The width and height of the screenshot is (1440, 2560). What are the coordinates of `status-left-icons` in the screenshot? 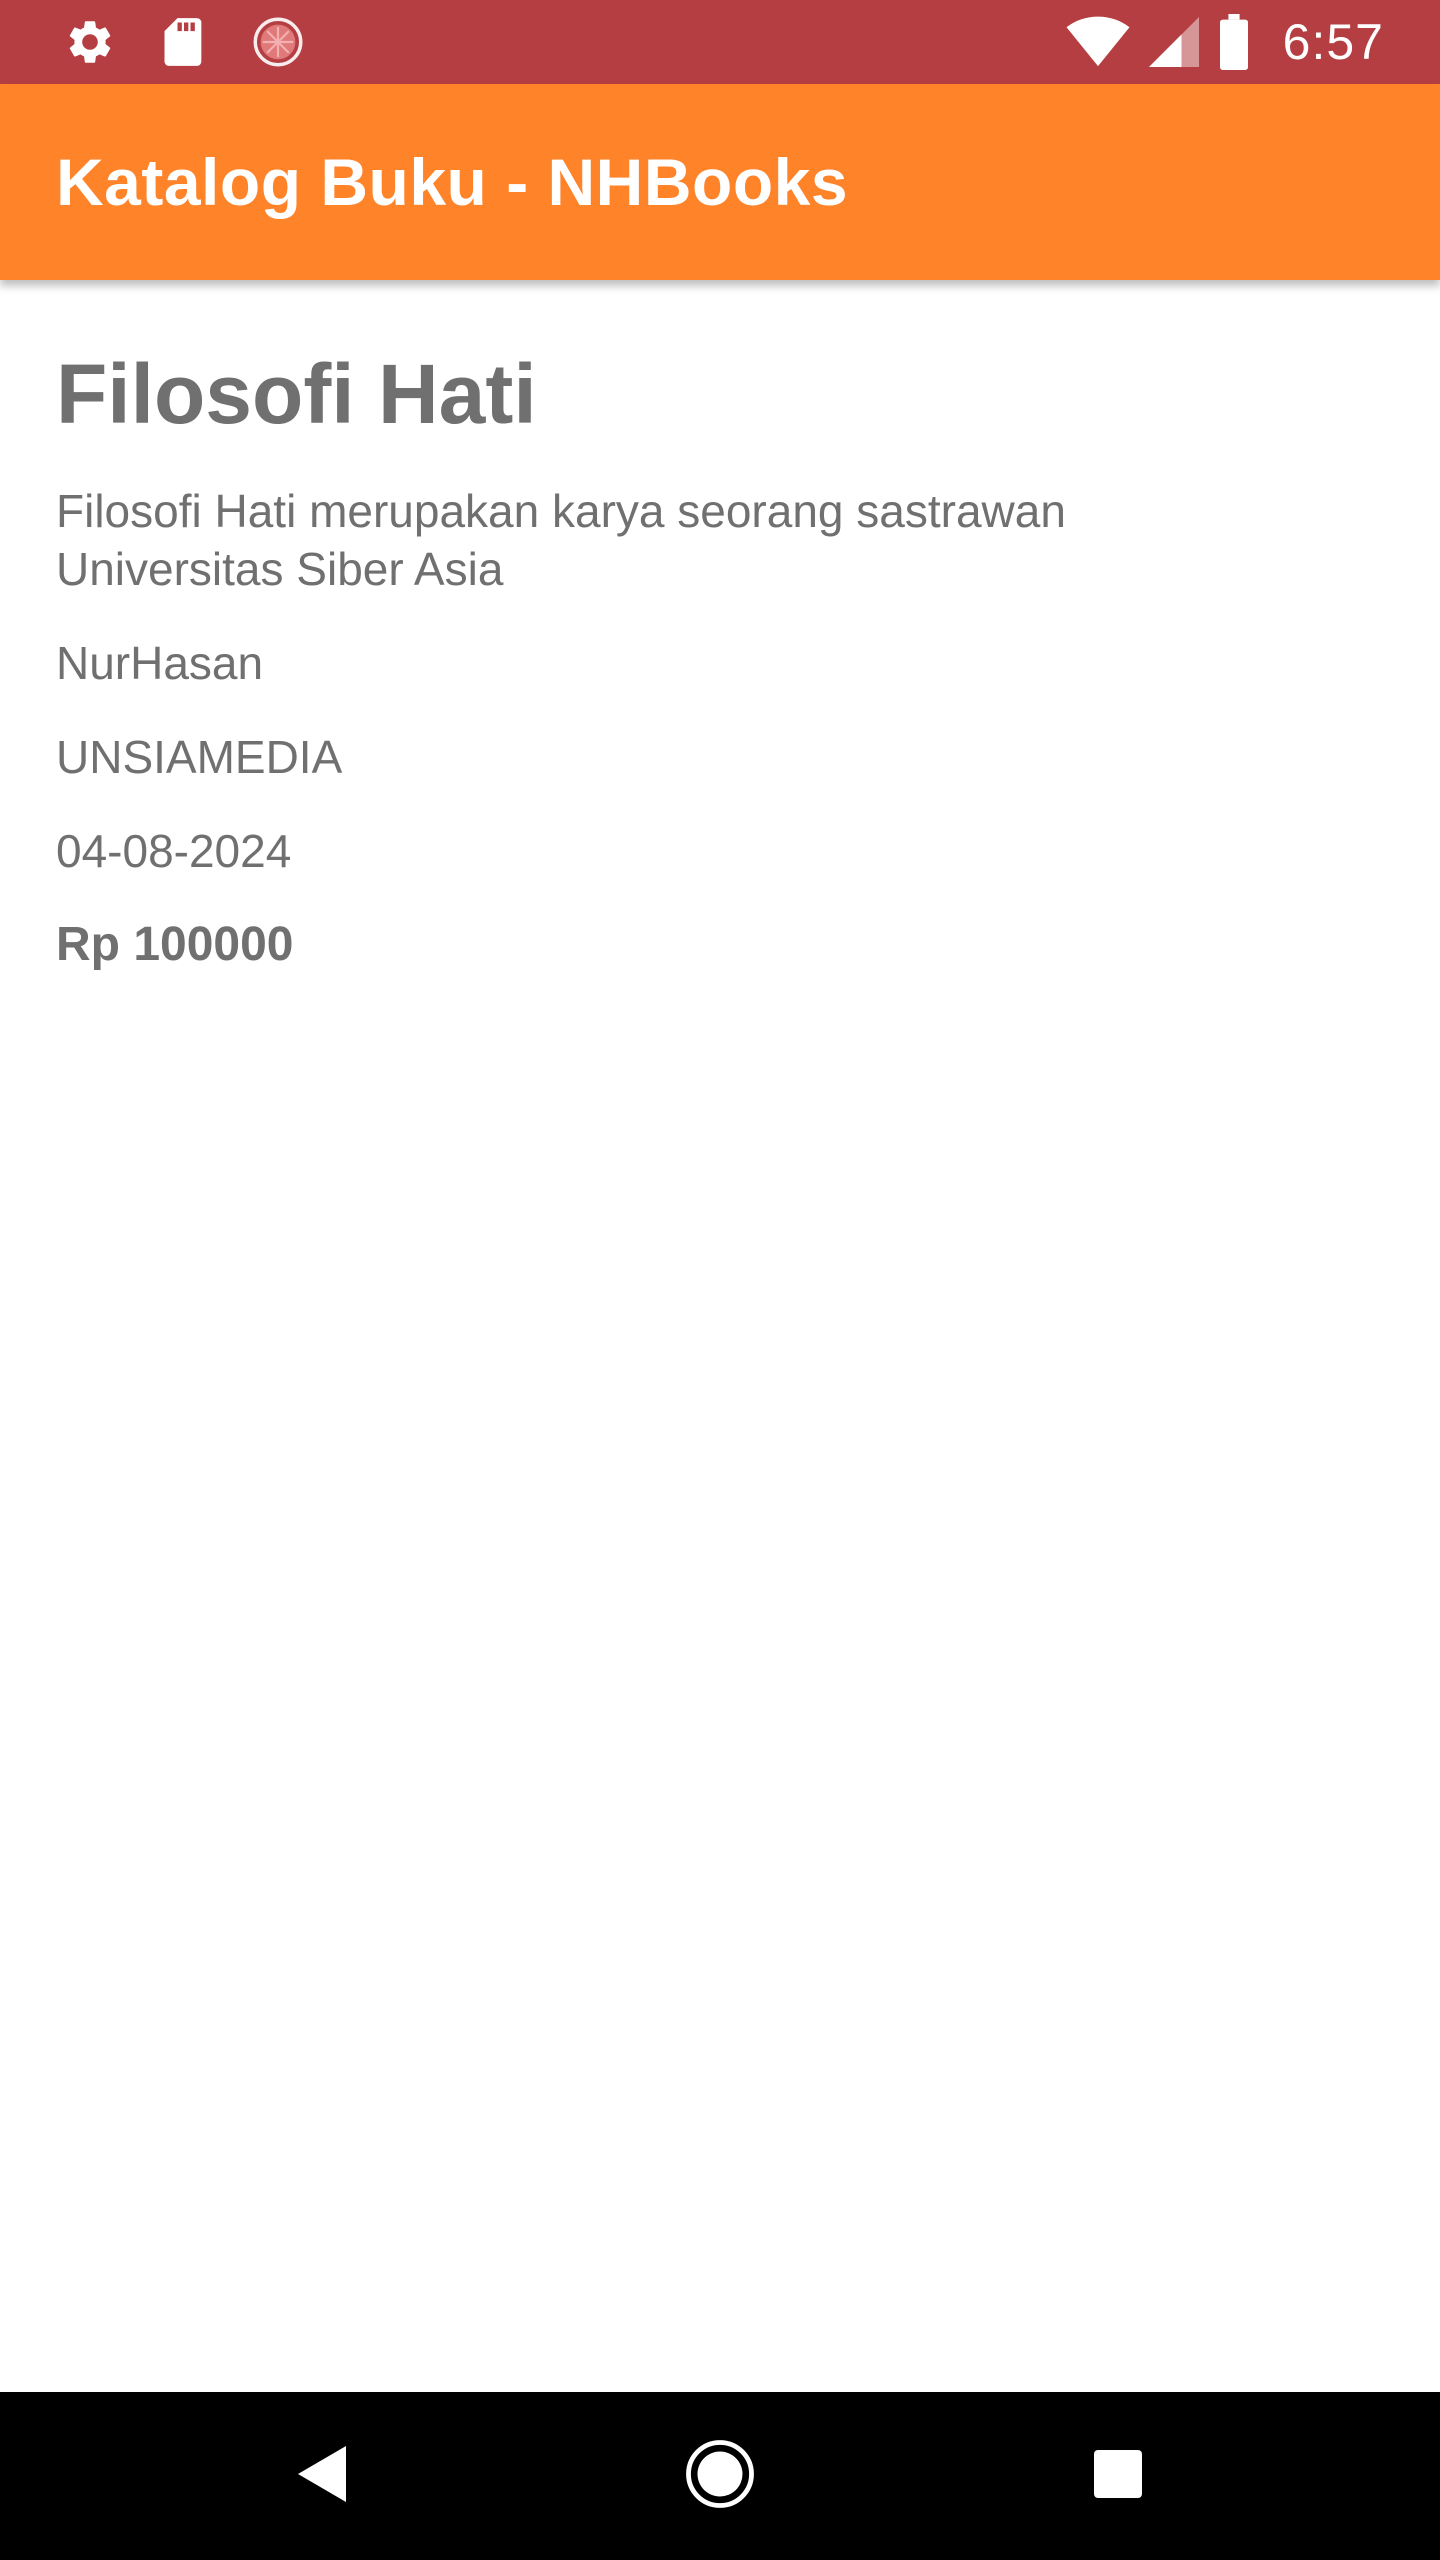 It's located at (153, 42).